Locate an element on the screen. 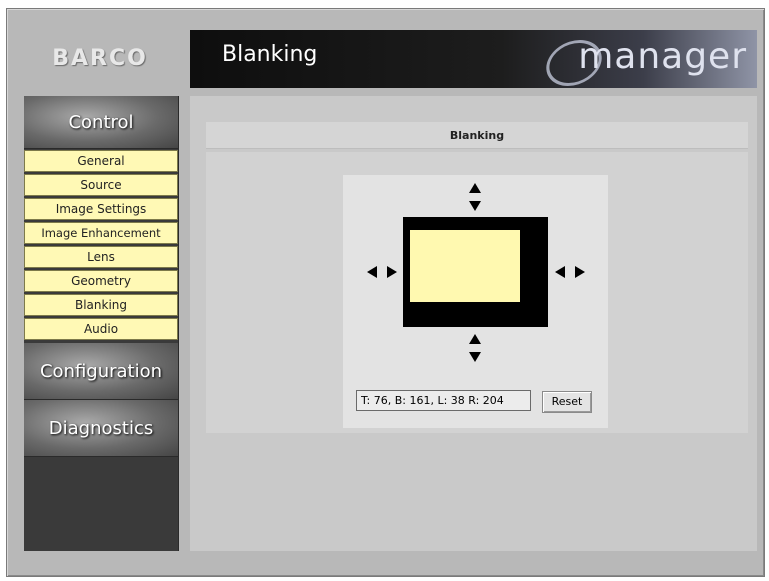 Image resolution: width=769 pixels, height=581 pixels. menu-item-general: General is located at coordinates (101, 161).